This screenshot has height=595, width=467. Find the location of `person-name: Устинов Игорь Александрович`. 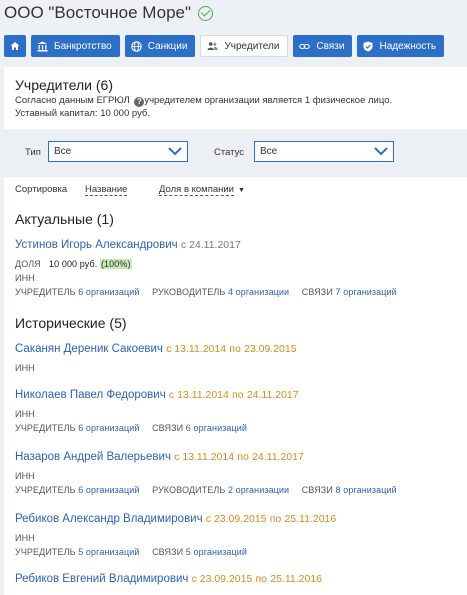

person-name: Устинов Игорь Александрович is located at coordinates (96, 245).